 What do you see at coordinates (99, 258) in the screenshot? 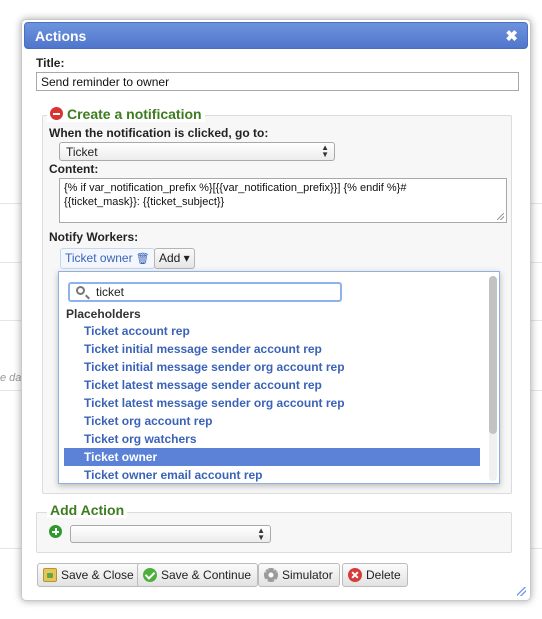
I see `worker-chip-label: Ticket owner` at bounding box center [99, 258].